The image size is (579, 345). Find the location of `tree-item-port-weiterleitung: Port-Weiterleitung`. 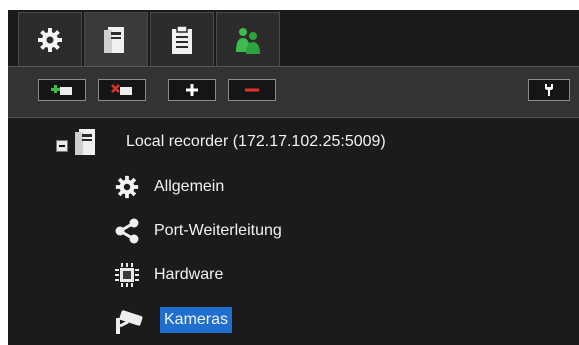

tree-item-port-weiterleitung: Port-Weiterleitung is located at coordinates (244, 231).